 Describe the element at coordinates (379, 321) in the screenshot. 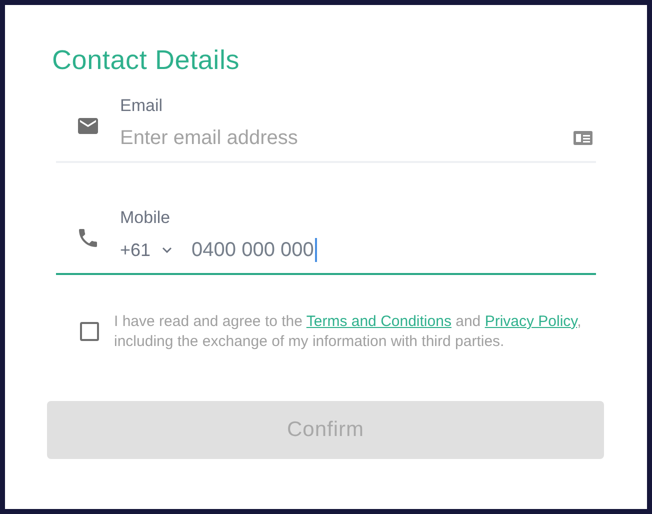

I see `agreement-link: Terms and Conditions` at that location.